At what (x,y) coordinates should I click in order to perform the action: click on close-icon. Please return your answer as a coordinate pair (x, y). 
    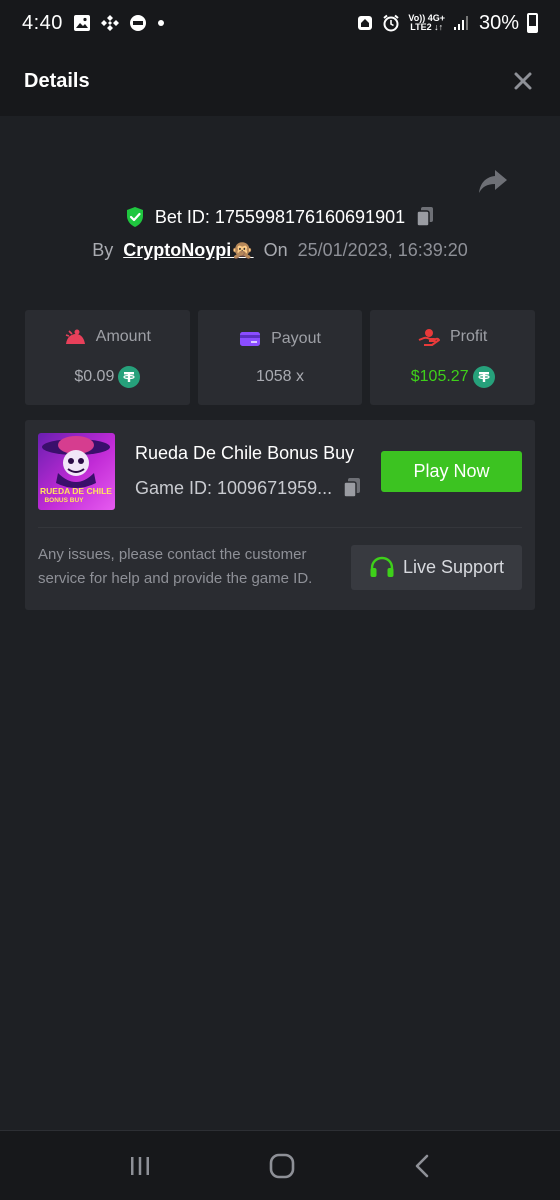
    Looking at the image, I should click on (523, 81).